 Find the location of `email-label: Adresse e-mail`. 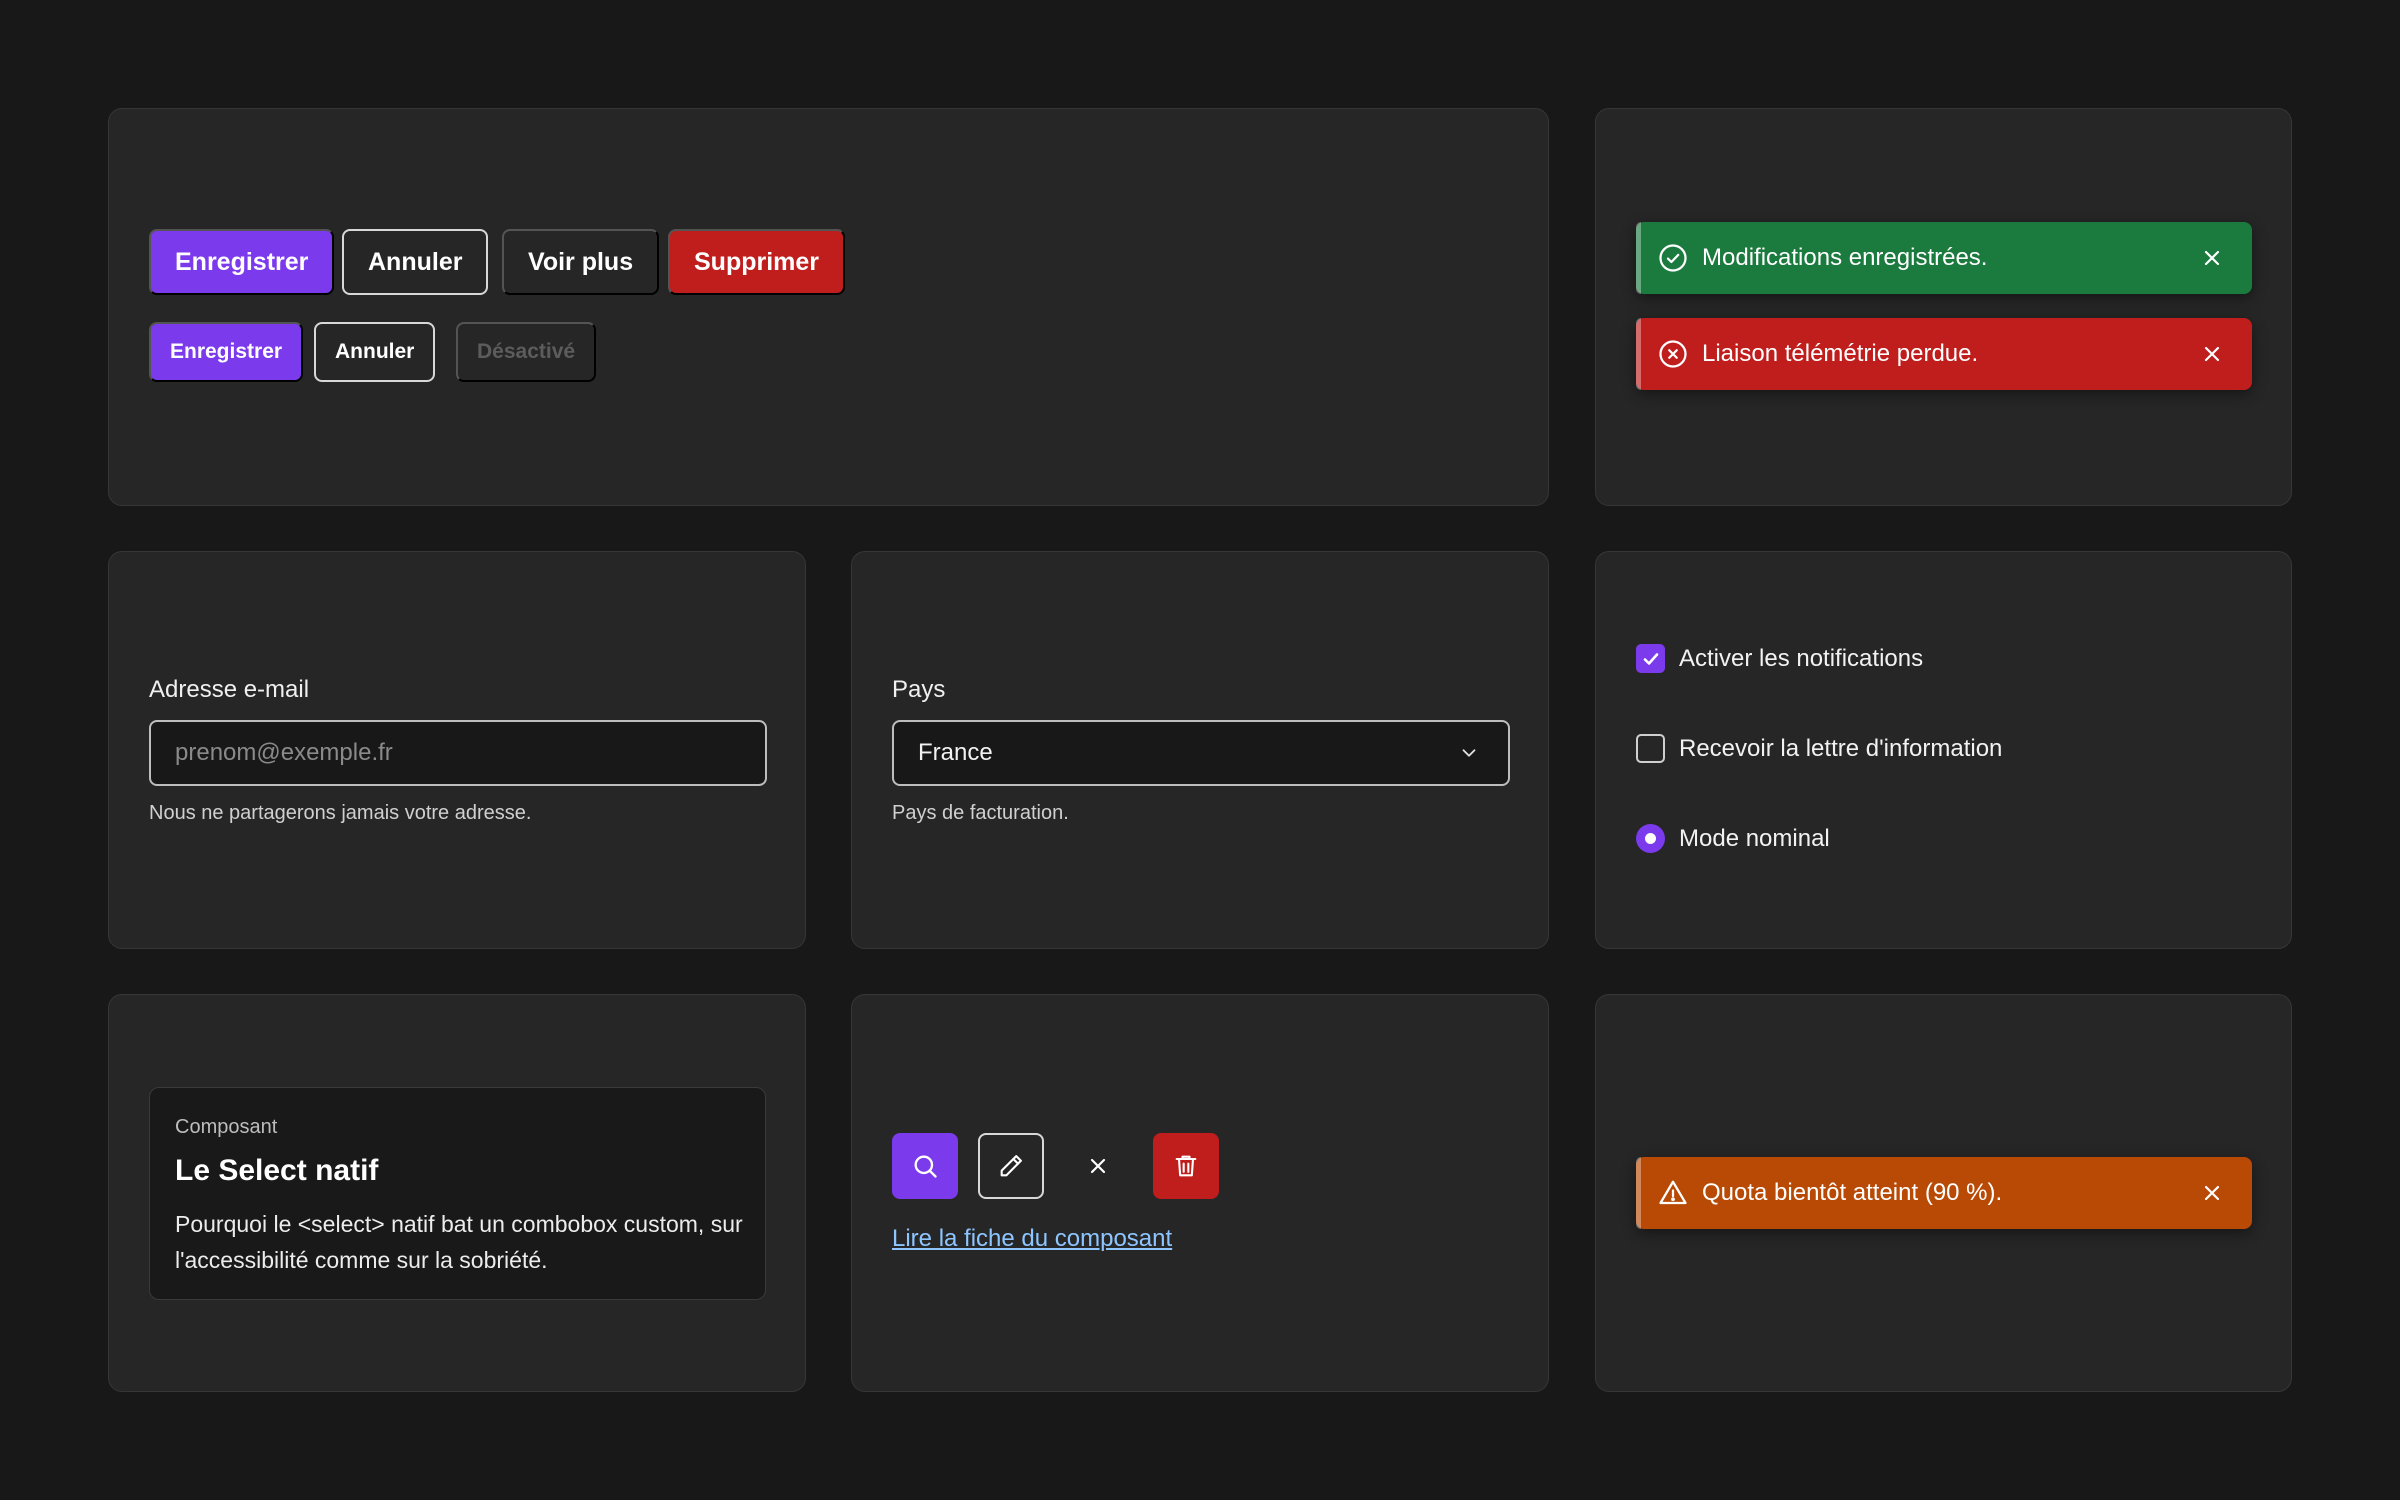

email-label: Adresse e-mail is located at coordinates (229, 689).